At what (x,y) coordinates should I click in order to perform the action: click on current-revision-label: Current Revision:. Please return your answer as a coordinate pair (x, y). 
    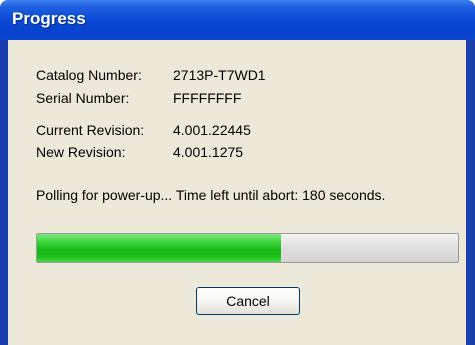
    Looking at the image, I should click on (90, 130).